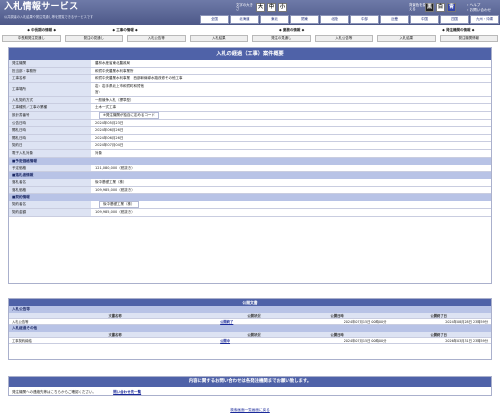  I want to click on help-link: › ヘルプ, so click(473, 5).